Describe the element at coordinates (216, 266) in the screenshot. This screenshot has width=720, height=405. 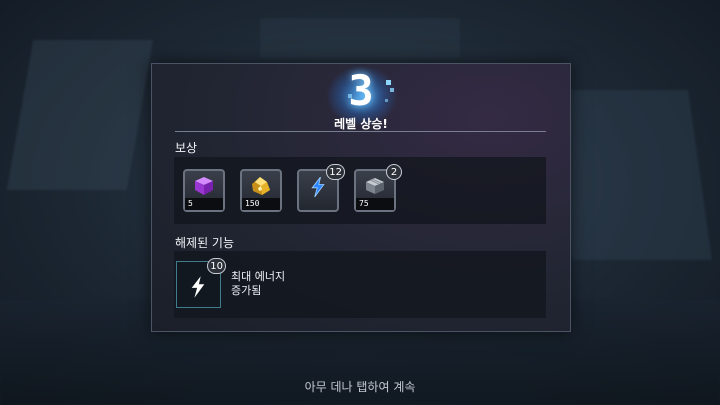
I see `feature-badge: 10` at that location.